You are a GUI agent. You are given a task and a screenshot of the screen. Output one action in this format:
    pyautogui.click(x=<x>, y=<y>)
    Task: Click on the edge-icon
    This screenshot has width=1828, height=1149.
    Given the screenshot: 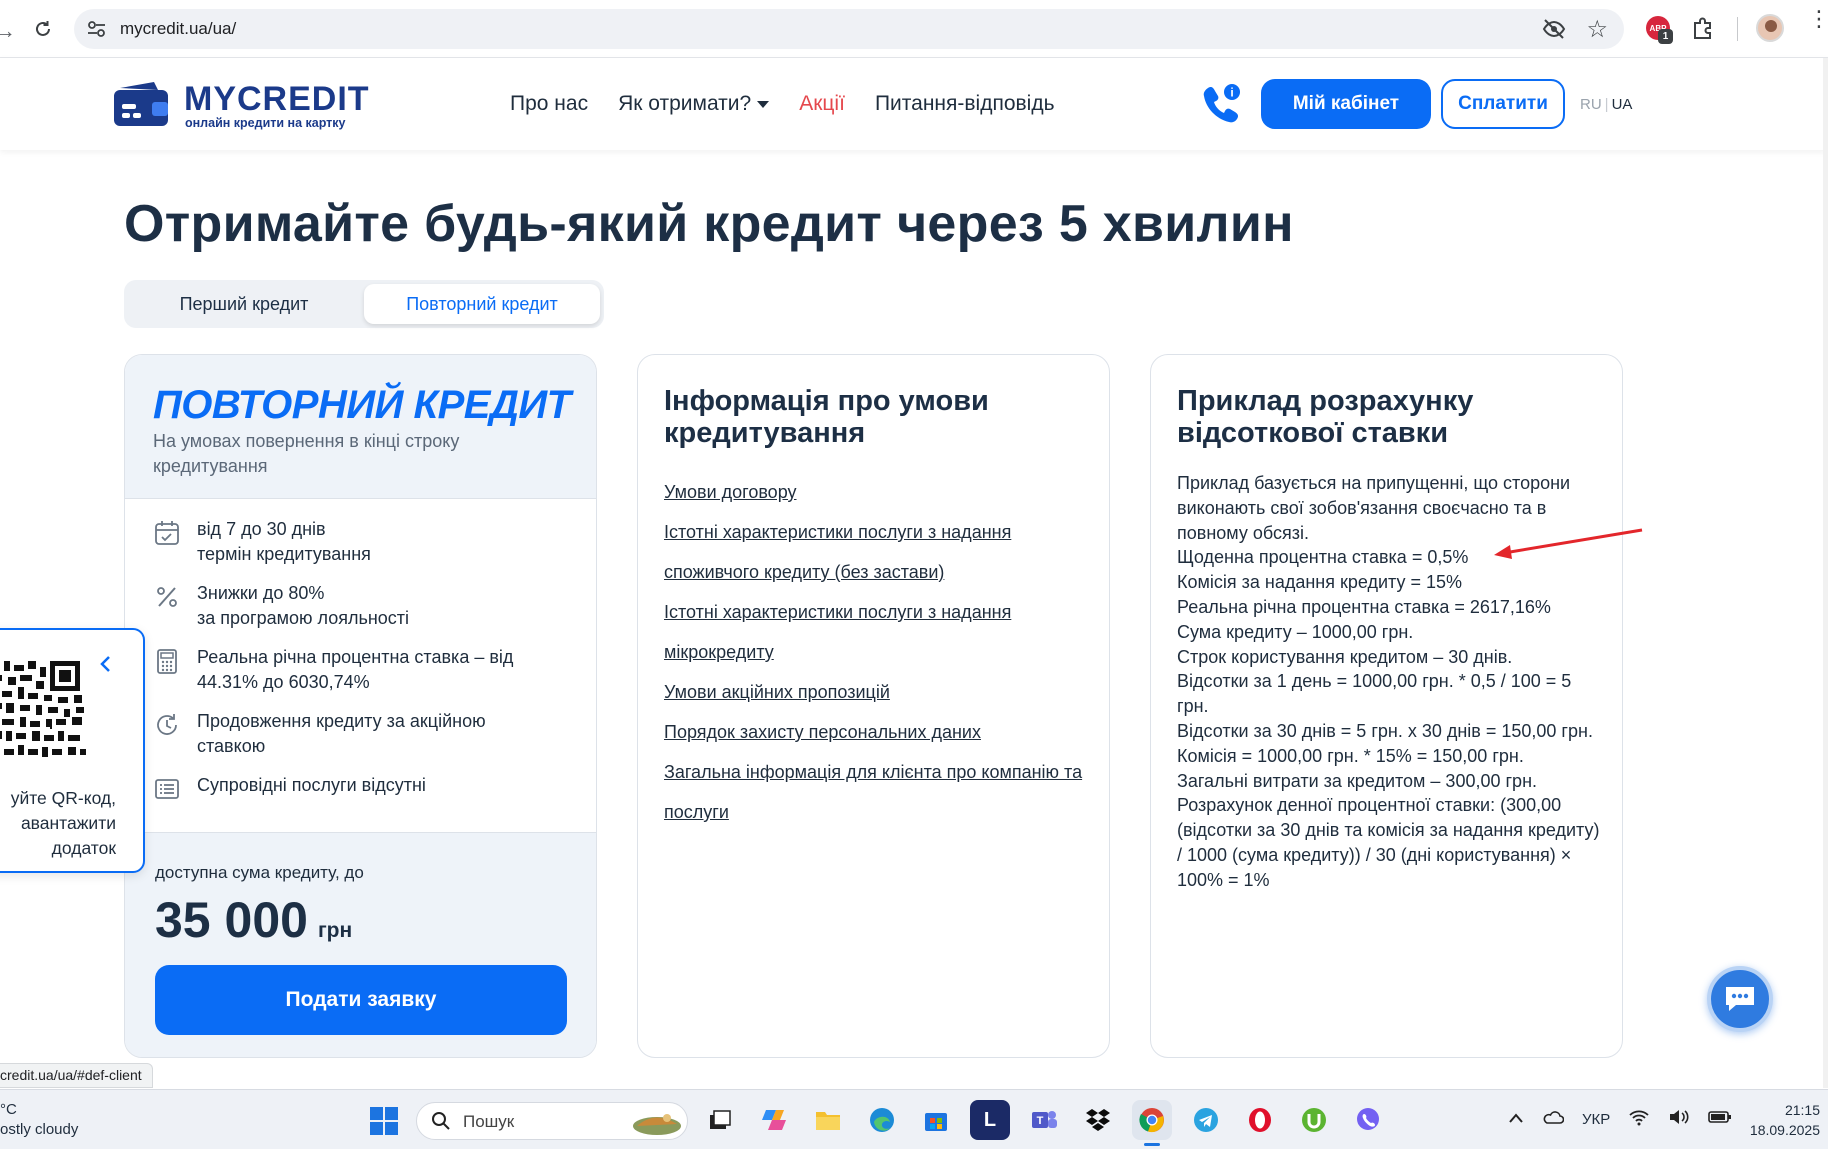 What is the action you would take?
    pyautogui.click(x=882, y=1120)
    